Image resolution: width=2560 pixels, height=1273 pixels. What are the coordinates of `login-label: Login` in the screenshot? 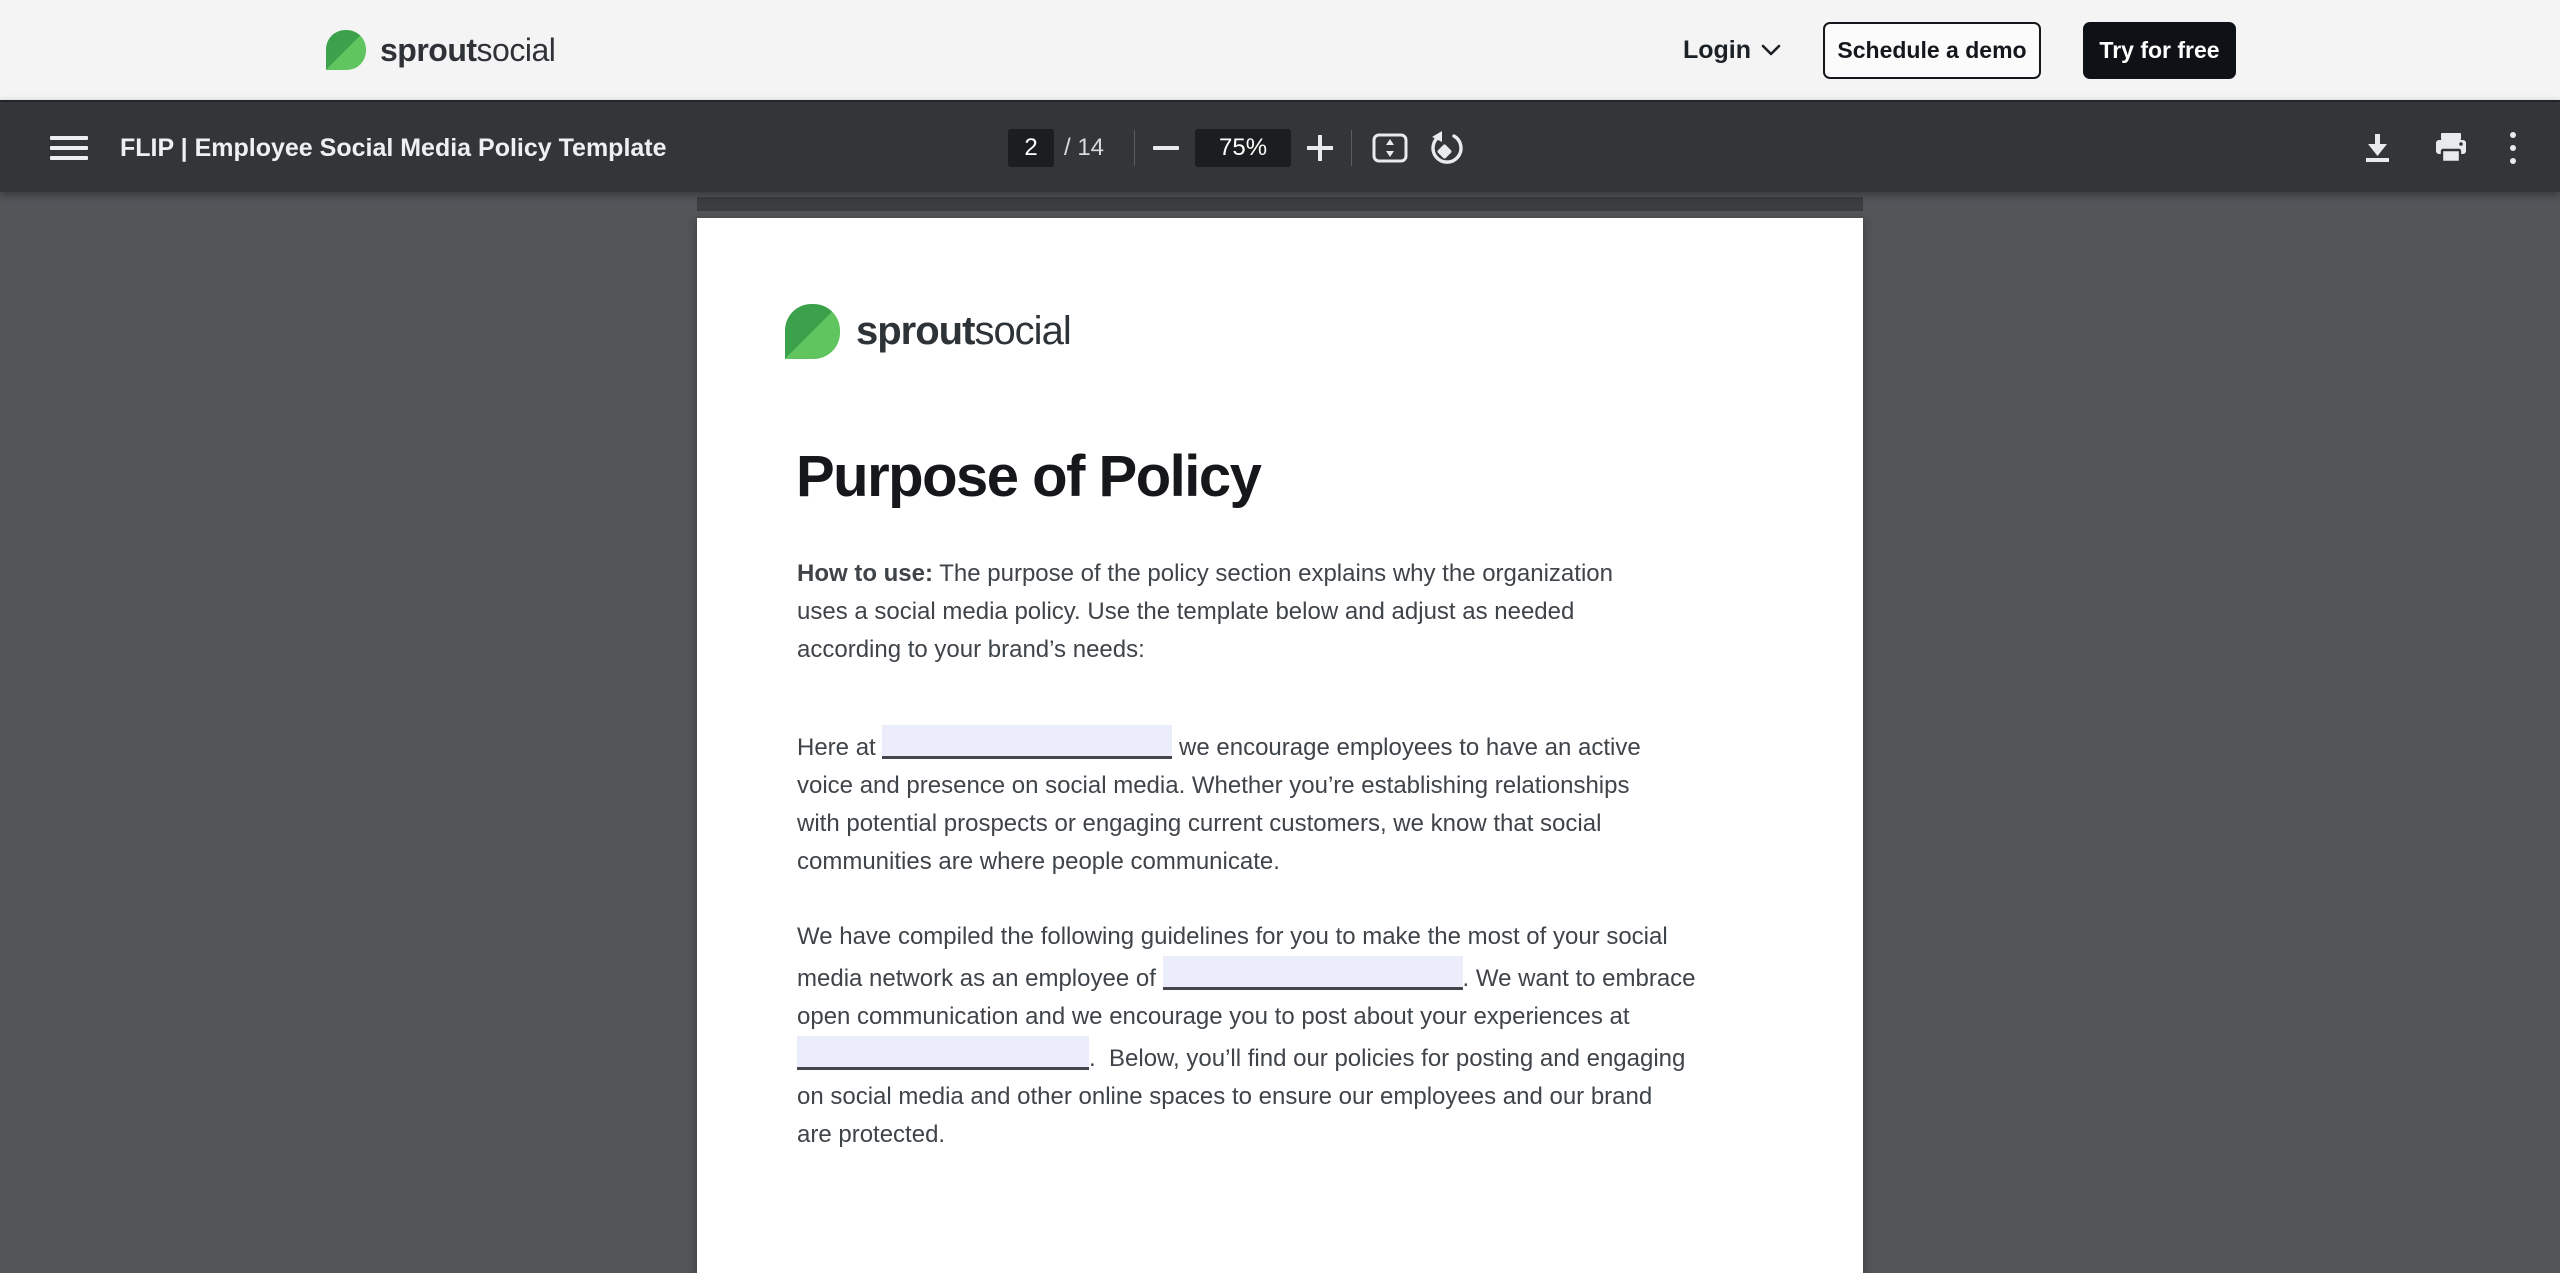 It's located at (1716, 49).